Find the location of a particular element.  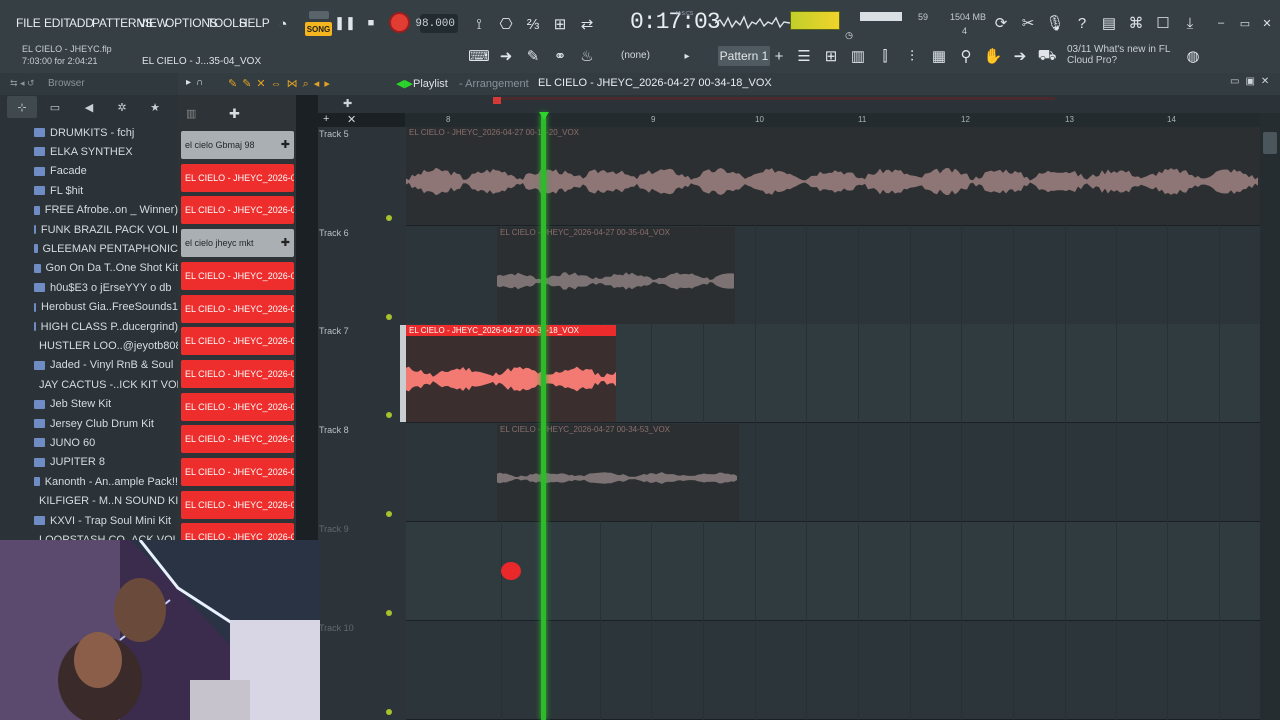

playlist-play-icon: ◀▶ is located at coordinates (404, 83).